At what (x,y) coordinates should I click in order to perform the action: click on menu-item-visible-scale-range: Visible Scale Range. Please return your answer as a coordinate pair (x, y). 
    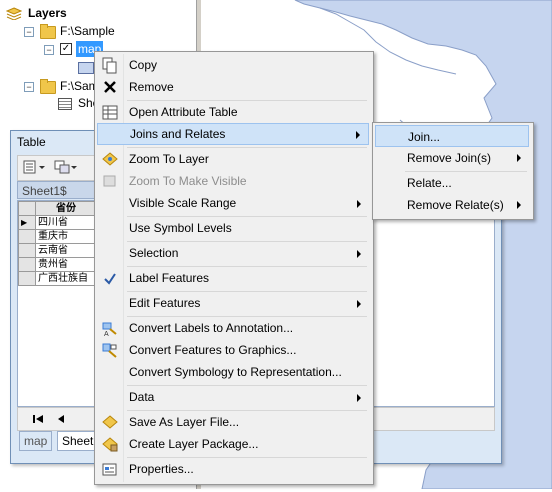
    Looking at the image, I should click on (233, 203).